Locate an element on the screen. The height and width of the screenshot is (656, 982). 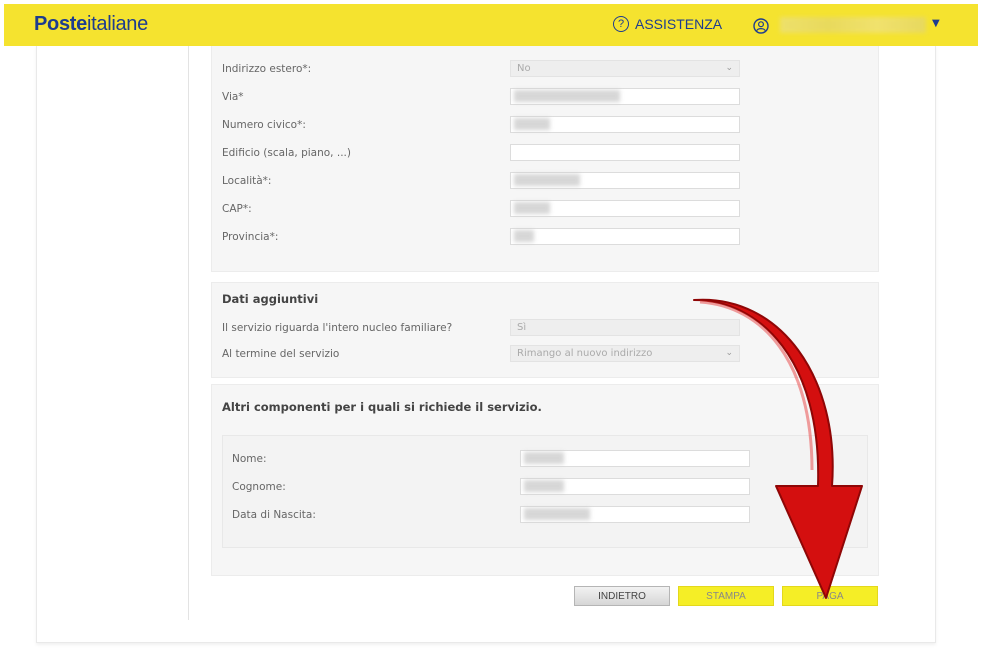
family-select: Sì is located at coordinates (625, 327).